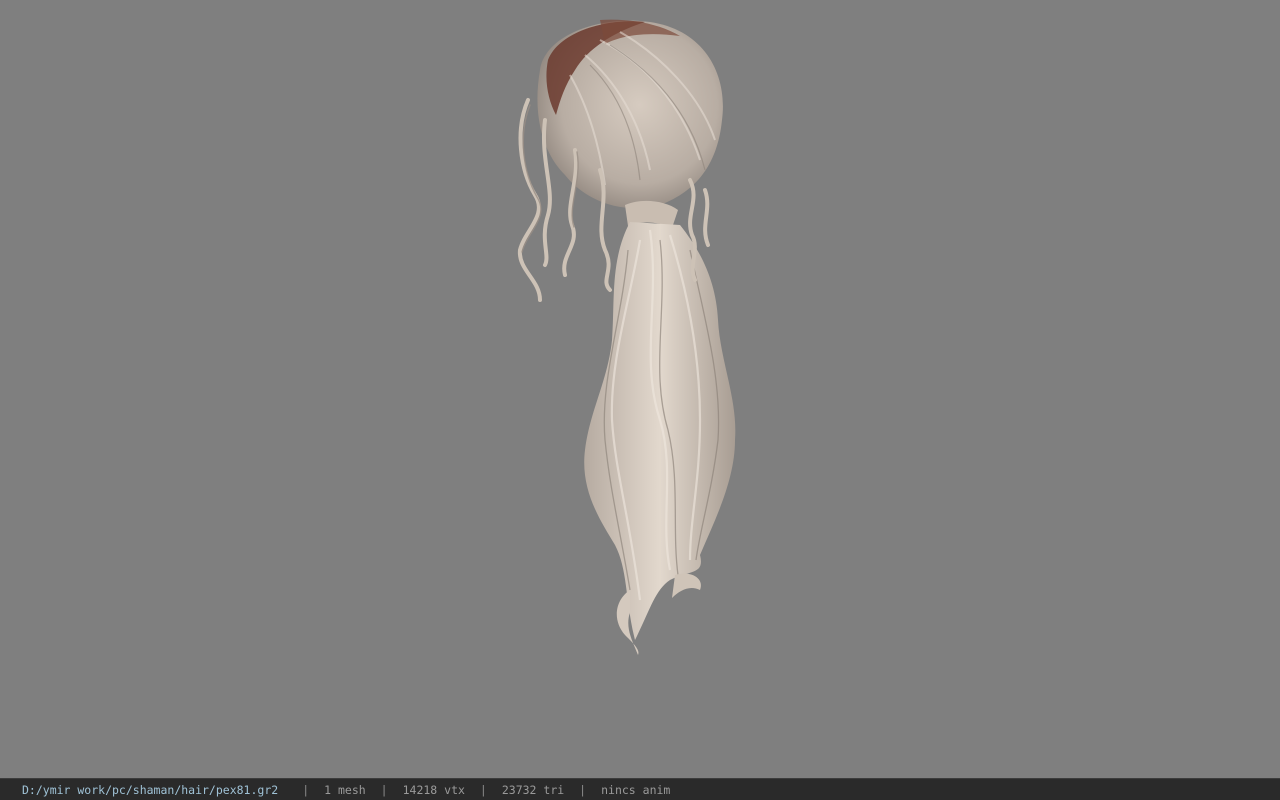  What do you see at coordinates (533, 789) in the screenshot?
I see `triangle-count: 23732 tri` at bounding box center [533, 789].